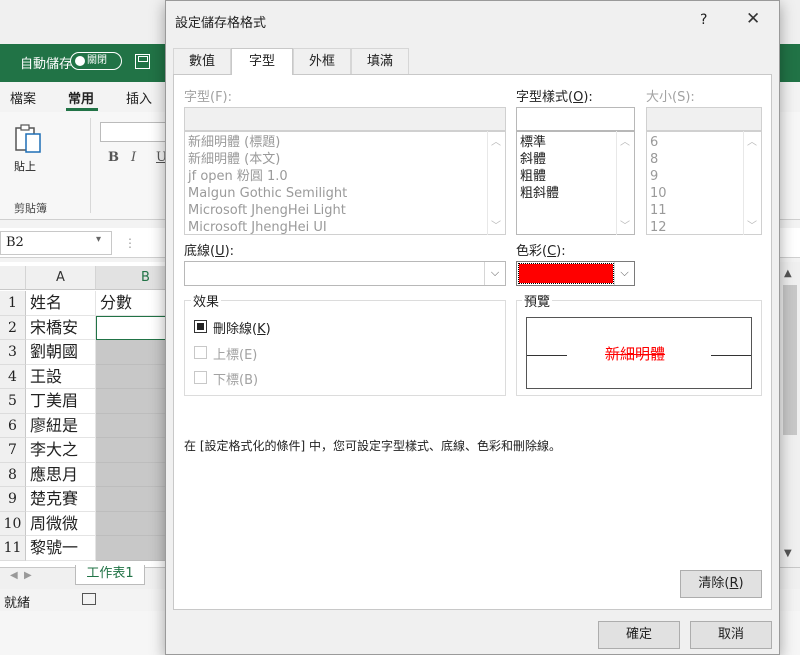 The height and width of the screenshot is (655, 800). What do you see at coordinates (539, 193) in the screenshot?
I see `list-item: 粗斜體` at bounding box center [539, 193].